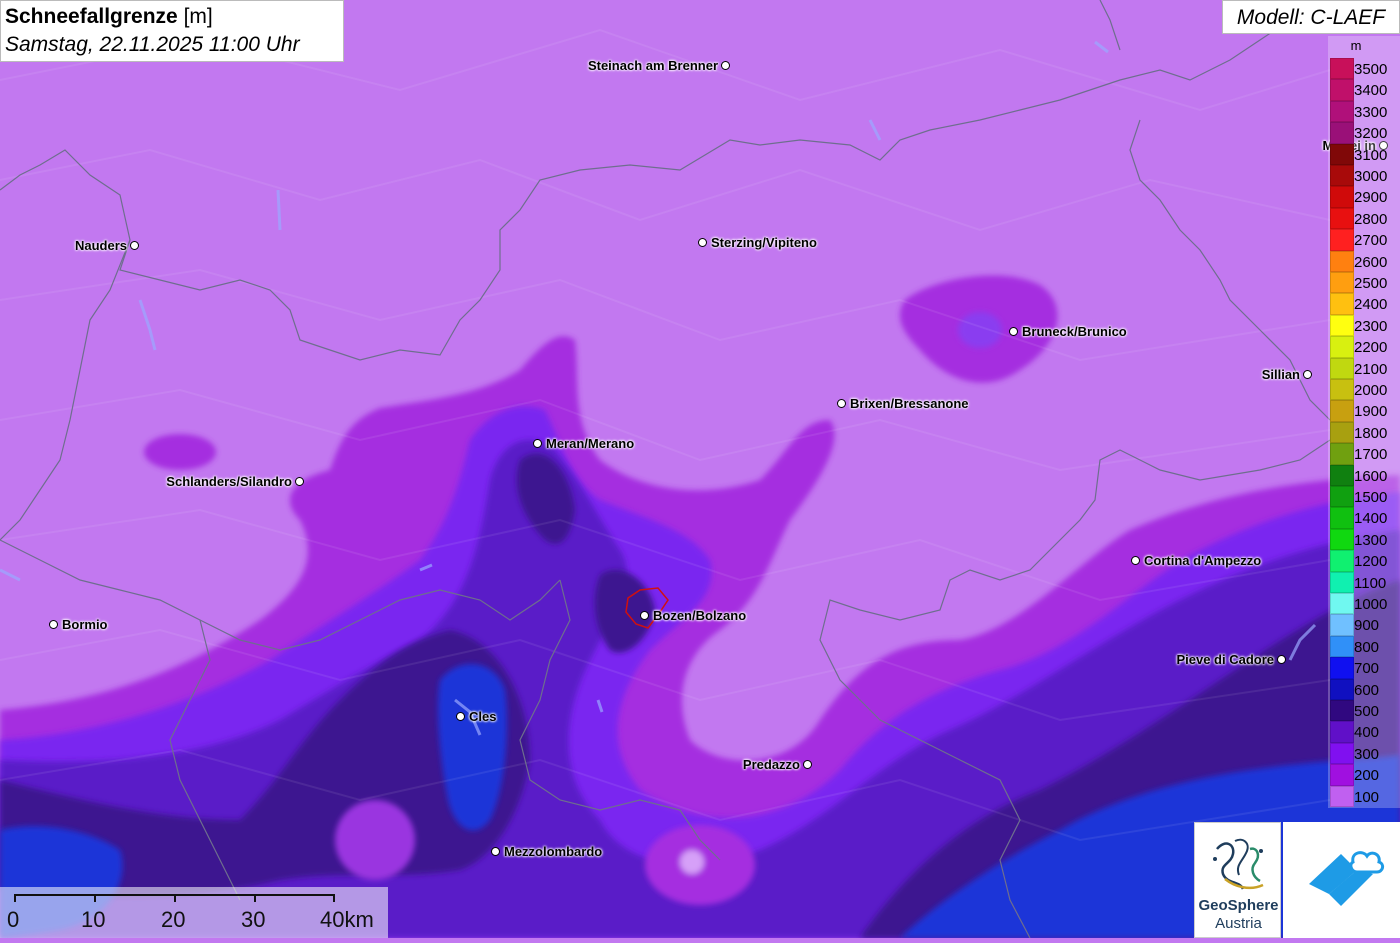 This screenshot has width=1400, height=943. I want to click on place-label: Pieve di Cadore, so click(1225, 659).